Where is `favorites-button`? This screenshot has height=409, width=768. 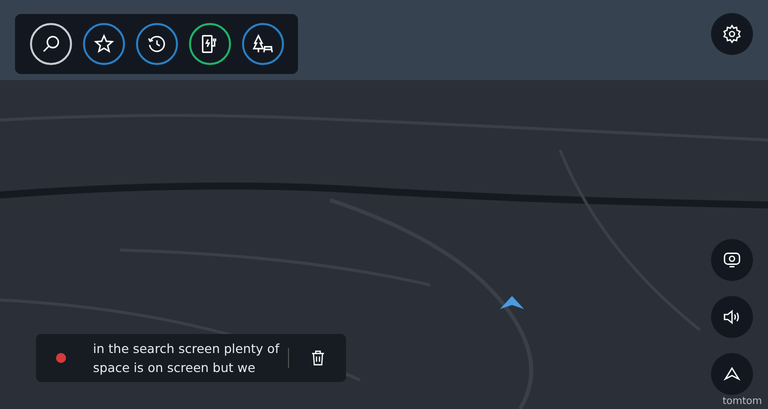
favorites-button is located at coordinates (104, 44).